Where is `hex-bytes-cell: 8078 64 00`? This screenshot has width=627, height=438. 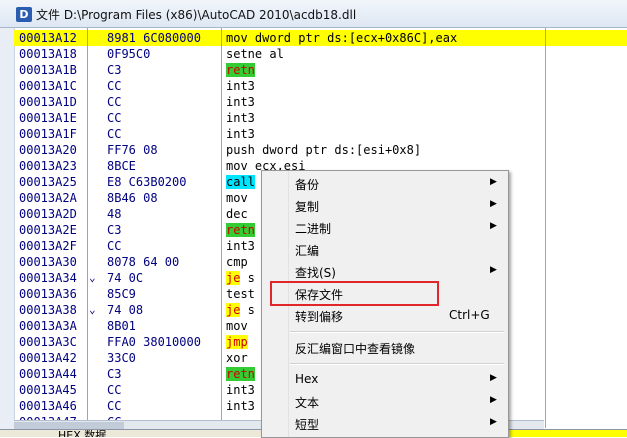
hex-bytes-cell: 8078 64 00 is located at coordinates (143, 262).